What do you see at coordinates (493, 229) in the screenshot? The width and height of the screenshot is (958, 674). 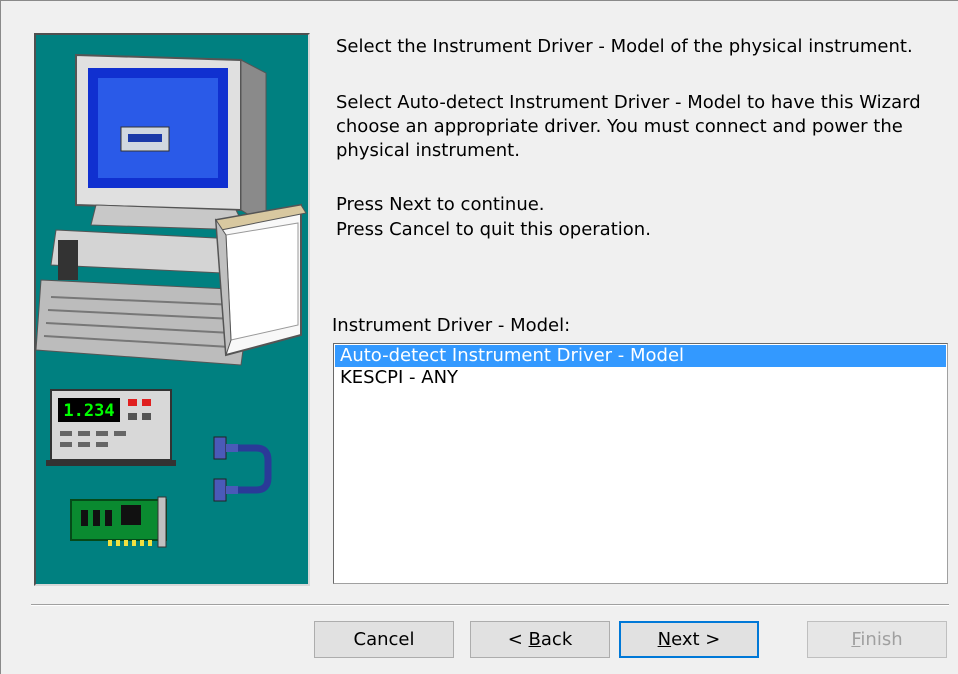 I see `instruction-line-4: Press Cancel to quit this operation.` at bounding box center [493, 229].